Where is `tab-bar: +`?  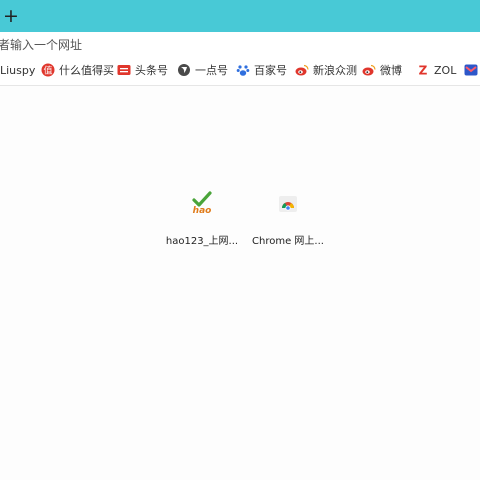
tab-bar: + is located at coordinates (240, 16).